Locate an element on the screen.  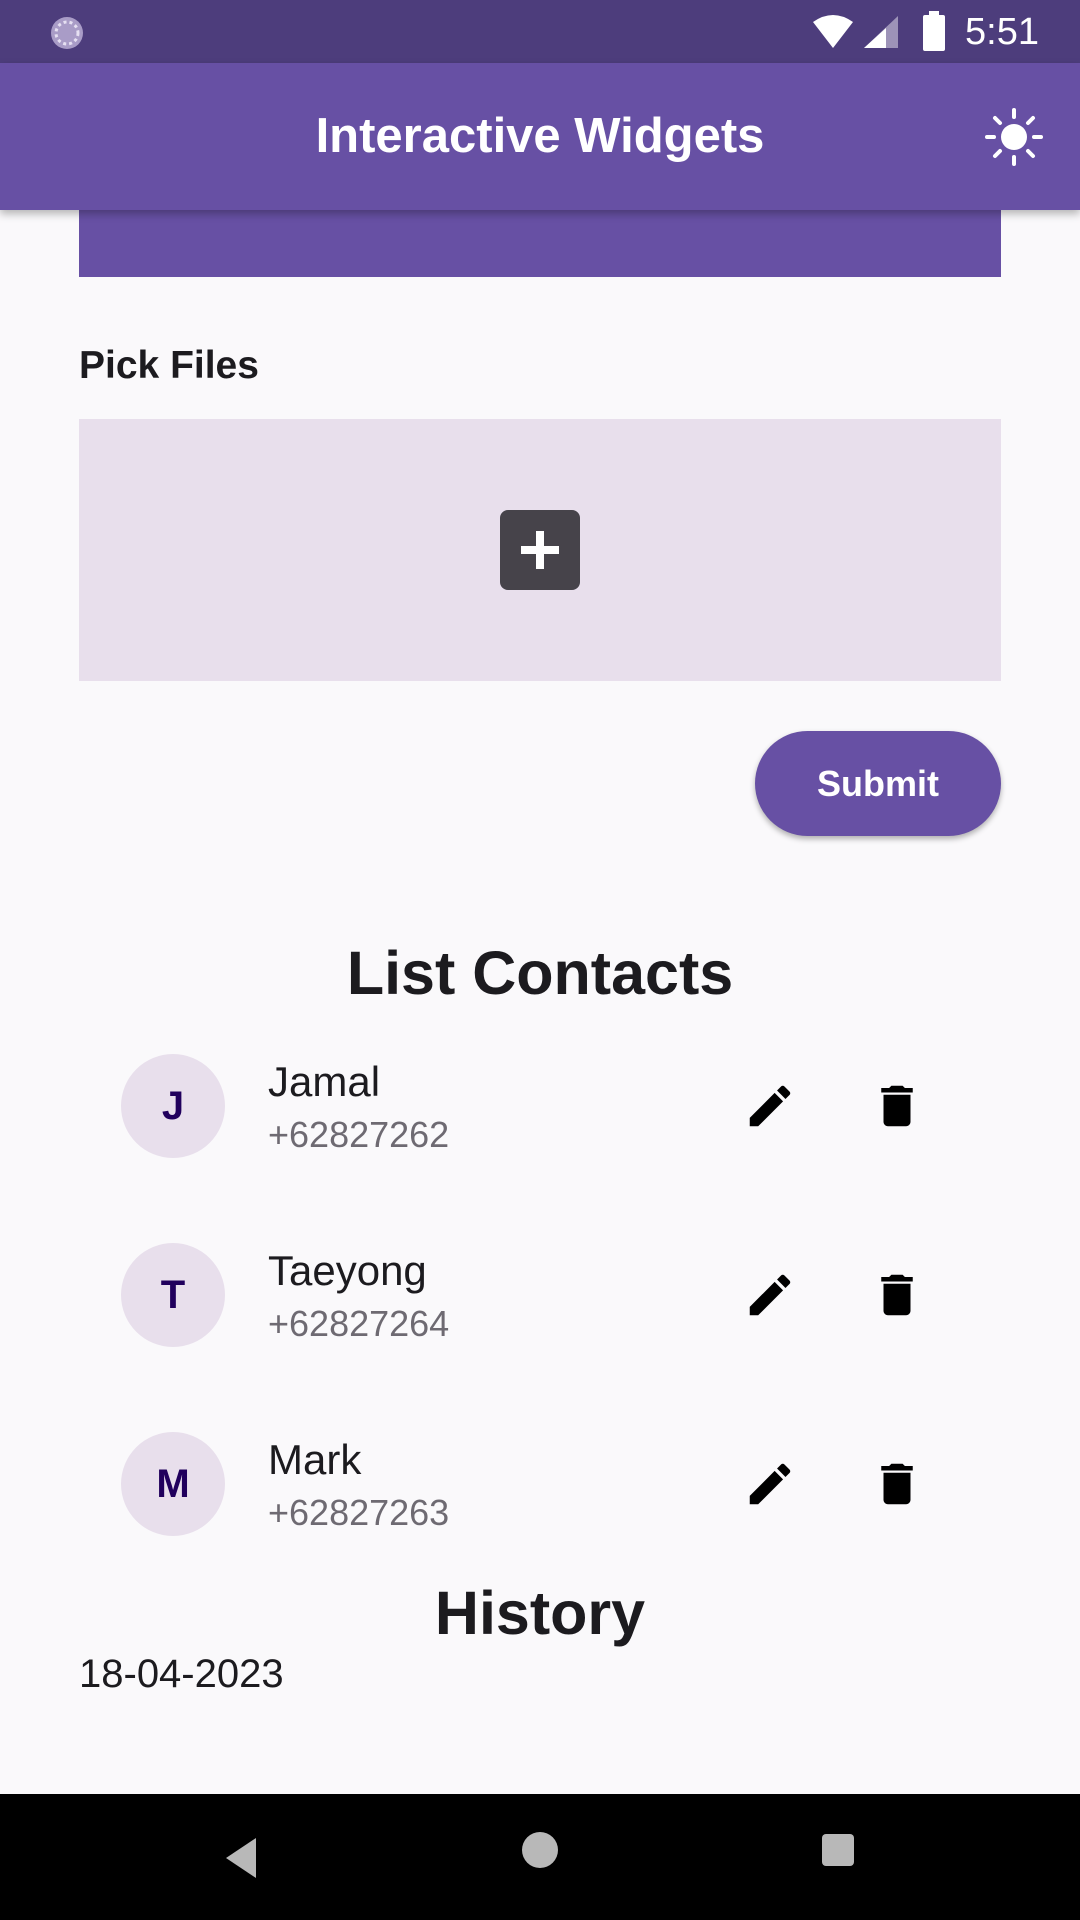
signal-icon is located at coordinates (881, 32).